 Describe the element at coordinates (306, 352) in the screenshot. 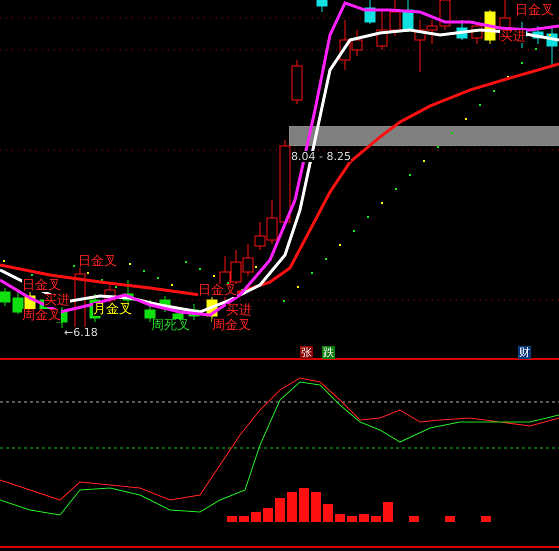

I see `indicator-button: 张` at that location.